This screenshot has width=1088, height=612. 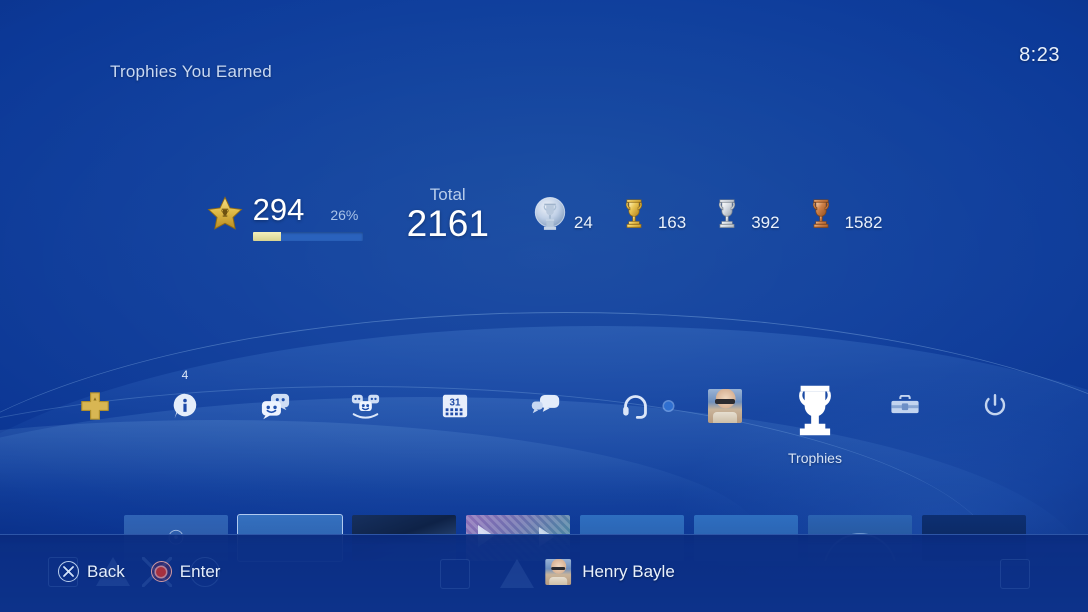 I want to click on trophy-summary: 294 26% Total 2161 24 163 392 1582, so click(x=544, y=214).